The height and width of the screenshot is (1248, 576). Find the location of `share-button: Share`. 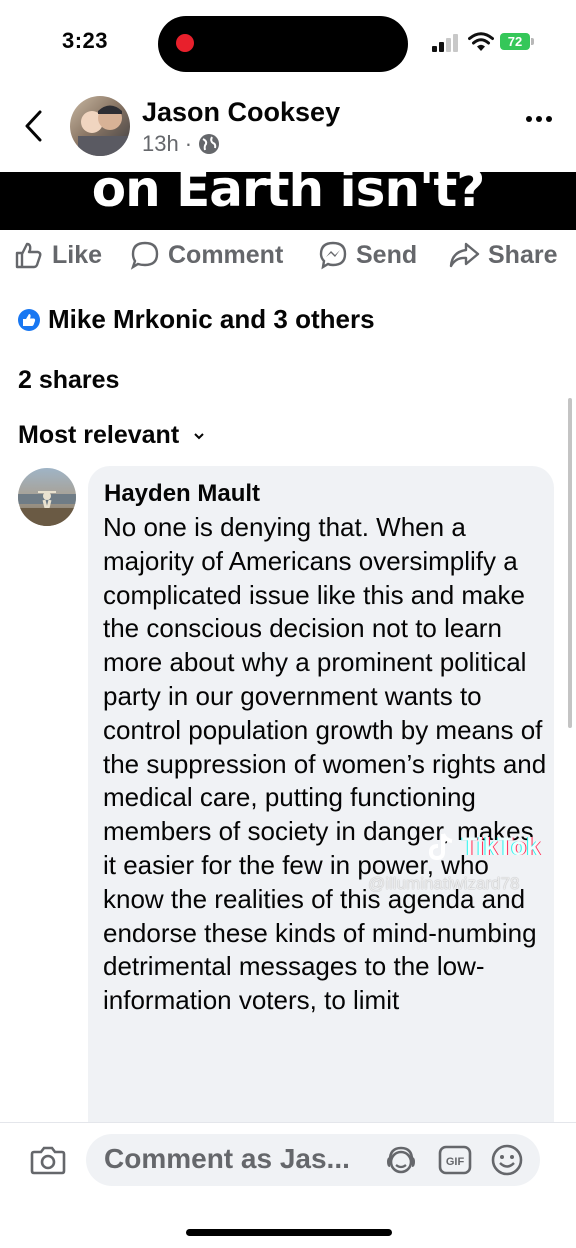

share-button: Share is located at coordinates (502, 255).